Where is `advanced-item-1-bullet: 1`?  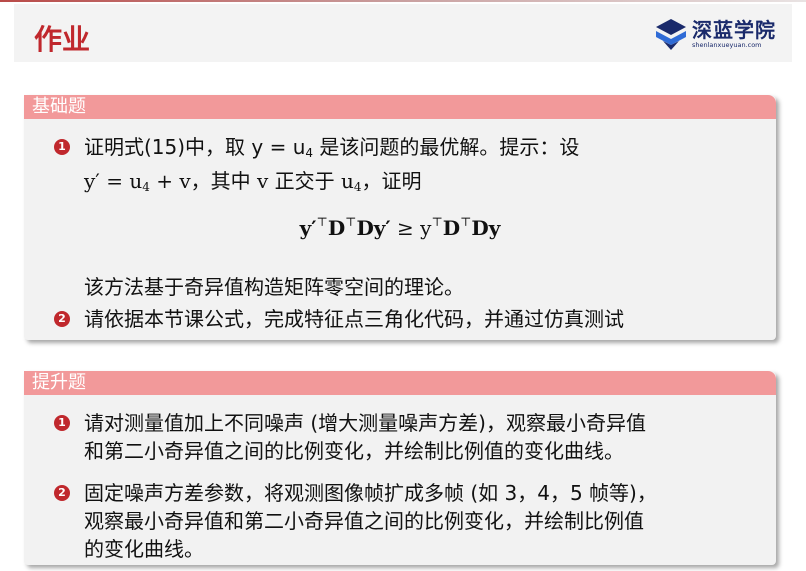
advanced-item-1-bullet: 1 is located at coordinates (62, 423).